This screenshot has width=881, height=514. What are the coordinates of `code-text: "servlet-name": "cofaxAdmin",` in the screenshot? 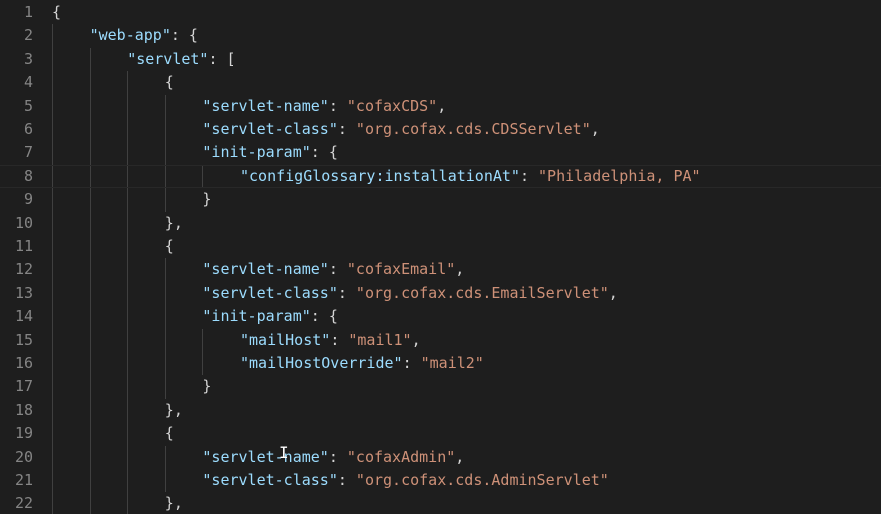 It's located at (333, 457).